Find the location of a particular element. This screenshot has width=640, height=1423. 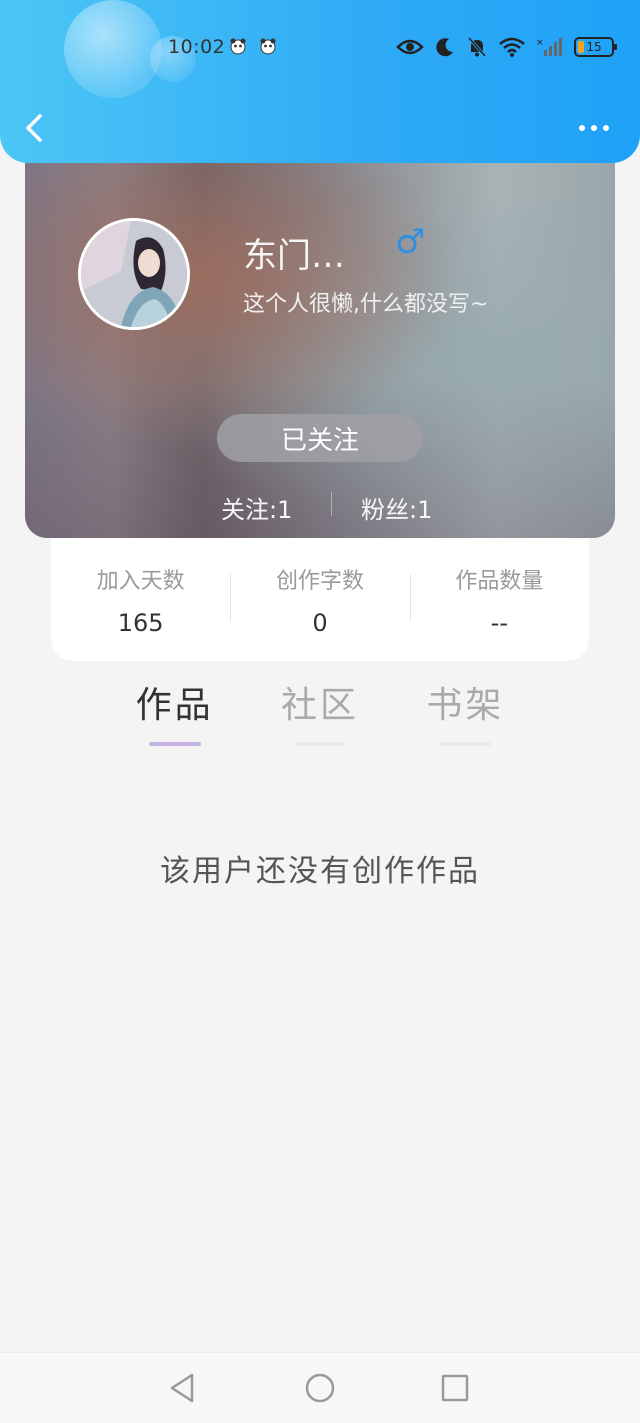

stat-label: 创作字数 is located at coordinates (319, 581).